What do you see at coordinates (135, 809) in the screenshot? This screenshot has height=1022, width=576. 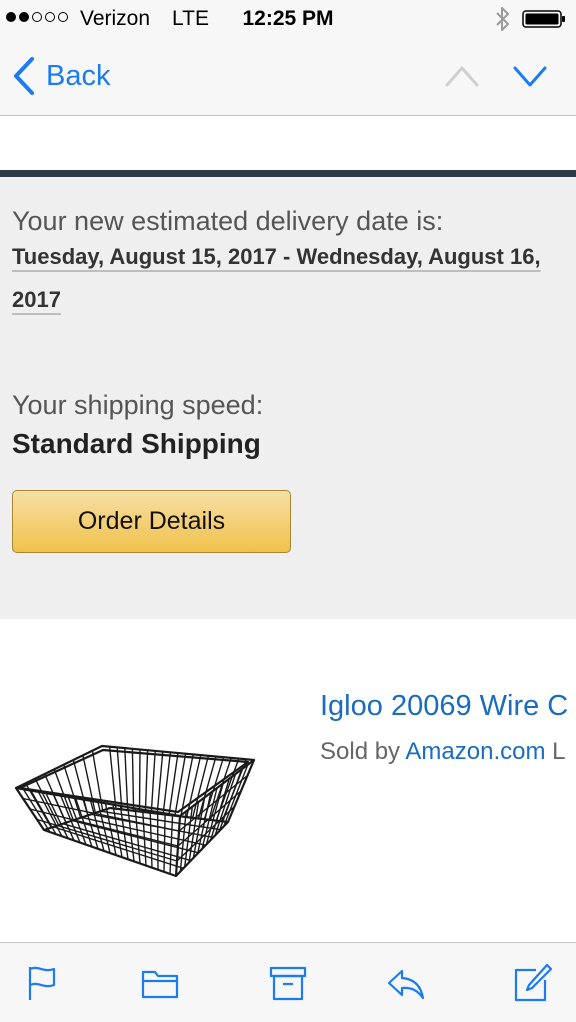 I see `wire-basket-image` at bounding box center [135, 809].